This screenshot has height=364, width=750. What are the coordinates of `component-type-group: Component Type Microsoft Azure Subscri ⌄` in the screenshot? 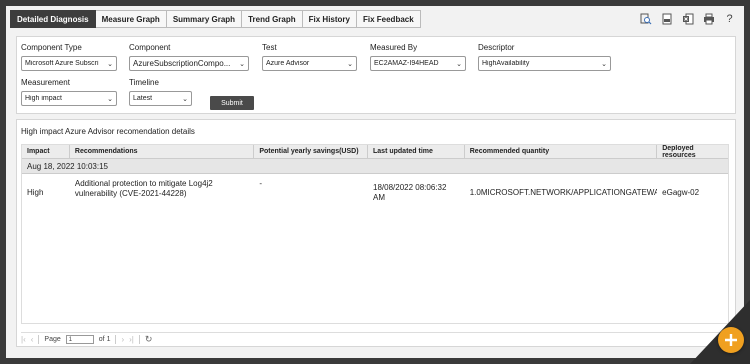 It's located at (69, 57).